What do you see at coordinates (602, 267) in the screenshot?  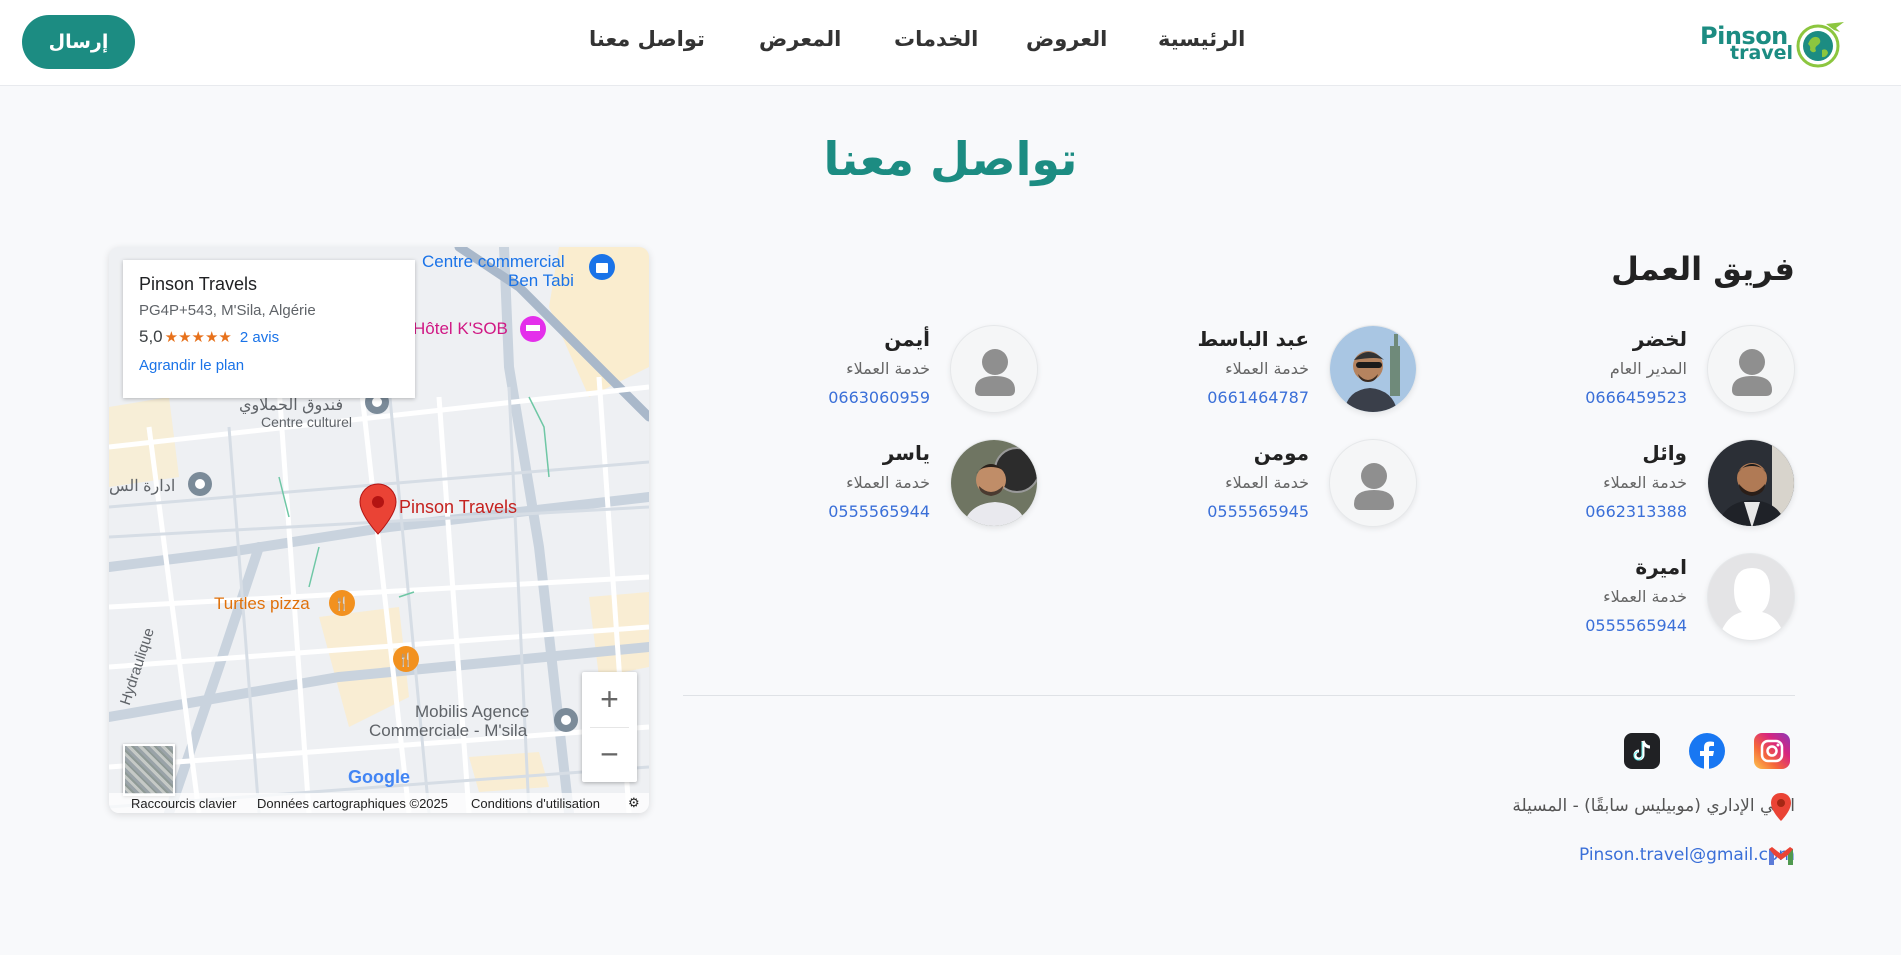 I see `shopping-poi-icon` at bounding box center [602, 267].